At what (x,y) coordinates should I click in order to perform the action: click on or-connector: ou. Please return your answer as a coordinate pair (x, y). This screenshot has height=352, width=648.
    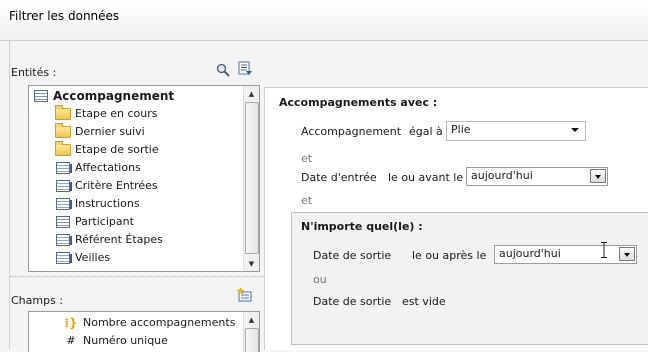
    Looking at the image, I should click on (320, 279).